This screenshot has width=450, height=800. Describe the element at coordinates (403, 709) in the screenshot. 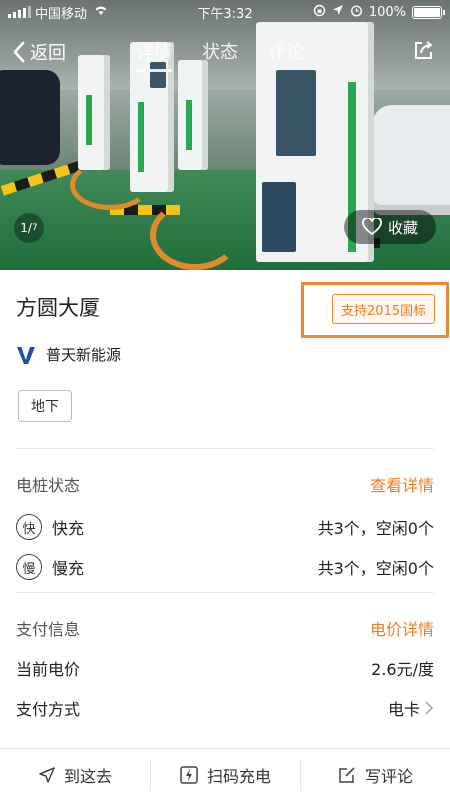

I see `payment-method-value: 电卡` at that location.